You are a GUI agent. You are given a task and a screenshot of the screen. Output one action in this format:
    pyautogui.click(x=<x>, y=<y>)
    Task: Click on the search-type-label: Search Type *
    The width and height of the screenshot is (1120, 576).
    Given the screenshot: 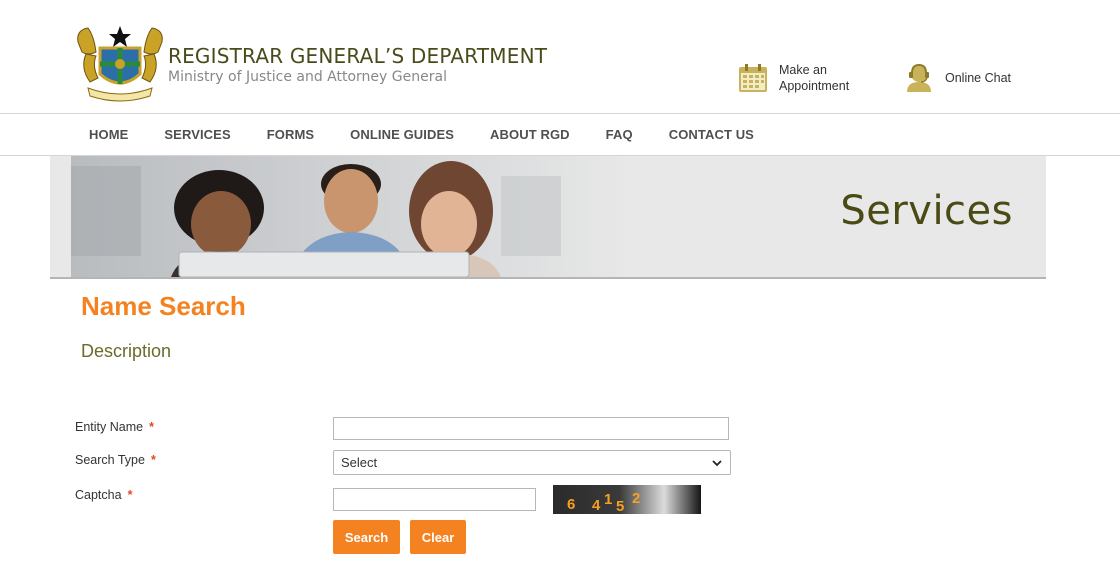 What is the action you would take?
    pyautogui.click(x=115, y=460)
    